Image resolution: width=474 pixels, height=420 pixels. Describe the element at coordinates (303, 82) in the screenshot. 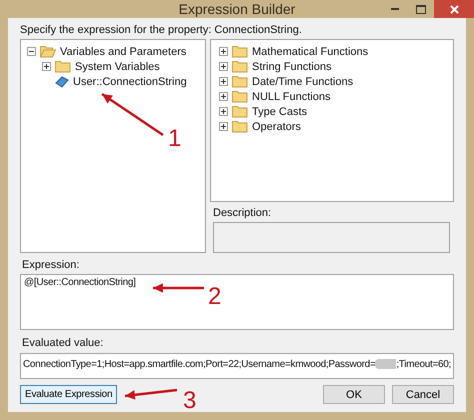

I see `tree-item: Date/Time Functions` at that location.